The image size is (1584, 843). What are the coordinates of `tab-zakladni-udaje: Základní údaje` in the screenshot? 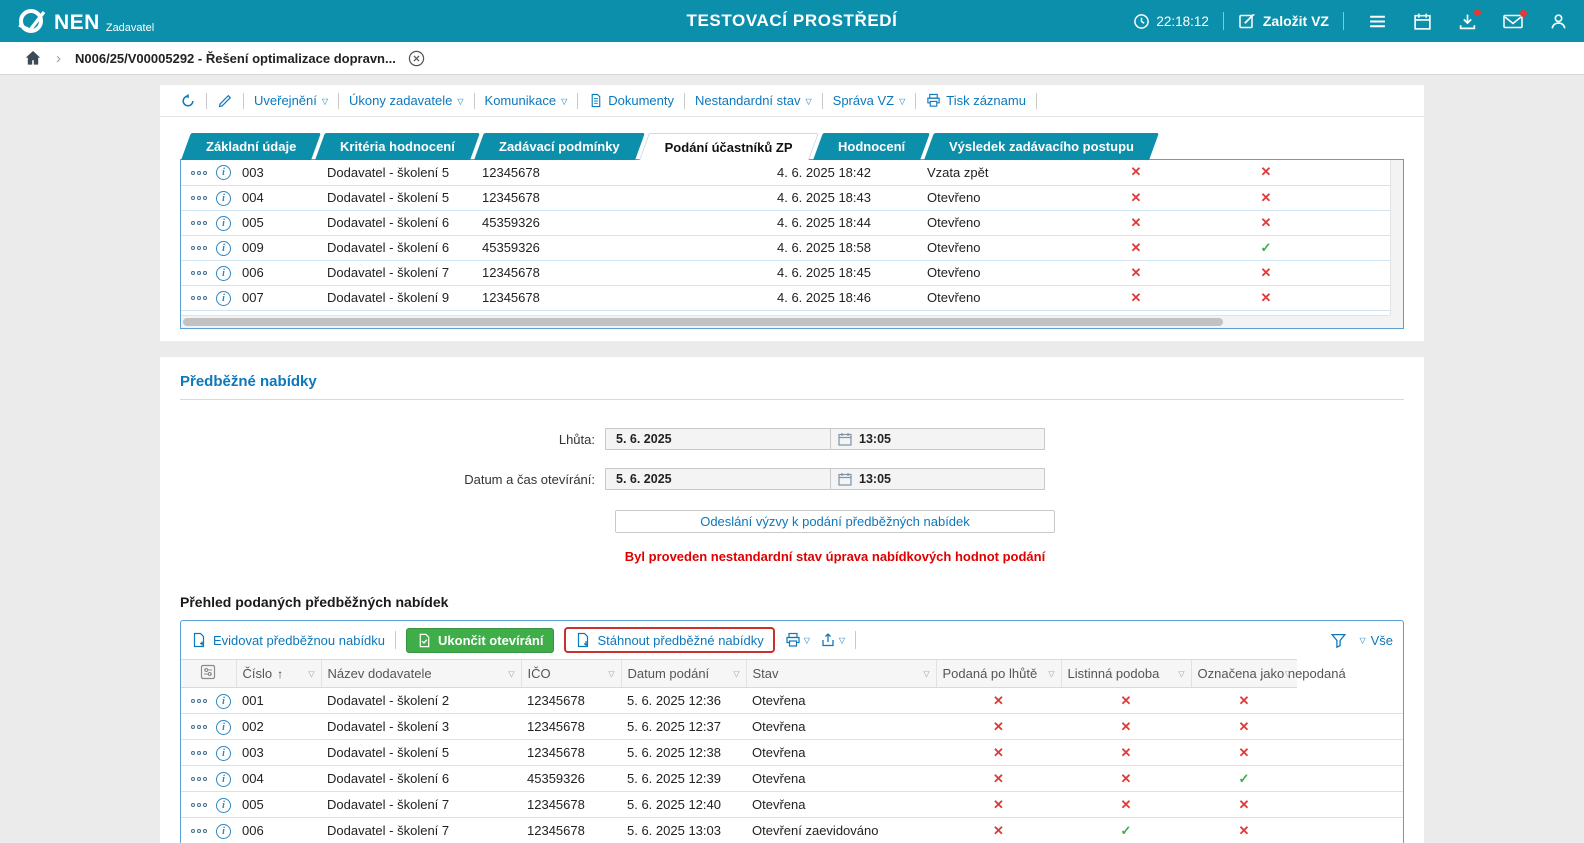 It's located at (251, 146).